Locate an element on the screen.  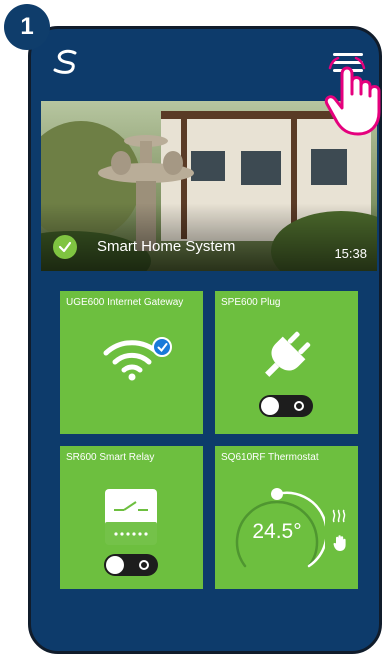
plug-icon is located at coordinates (288, 354).